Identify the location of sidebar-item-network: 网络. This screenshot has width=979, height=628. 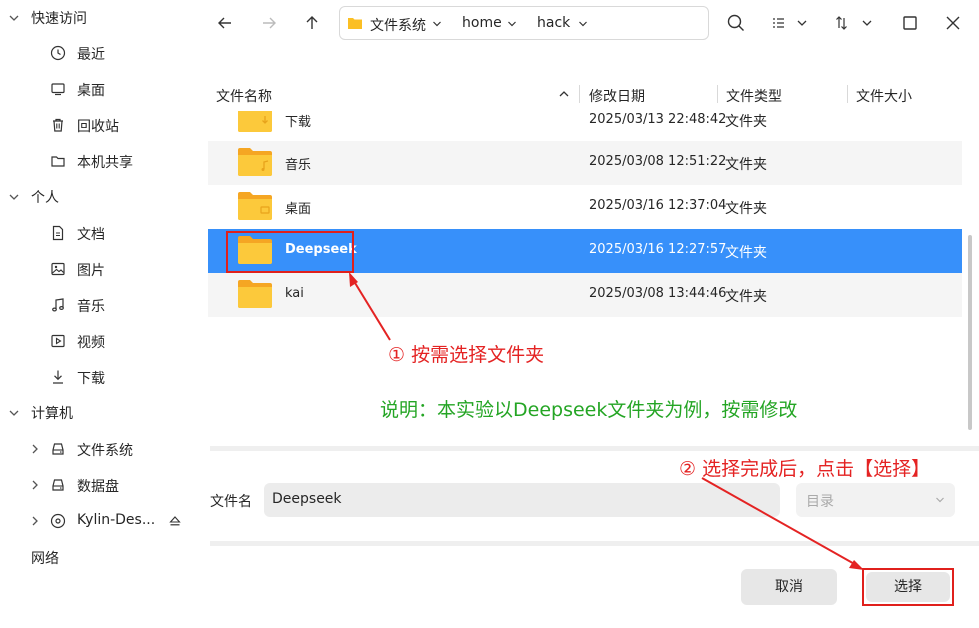
(45, 558).